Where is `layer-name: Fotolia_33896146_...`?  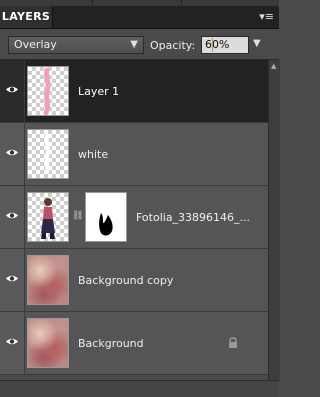
layer-name: Fotolia_33896146_... is located at coordinates (201, 217).